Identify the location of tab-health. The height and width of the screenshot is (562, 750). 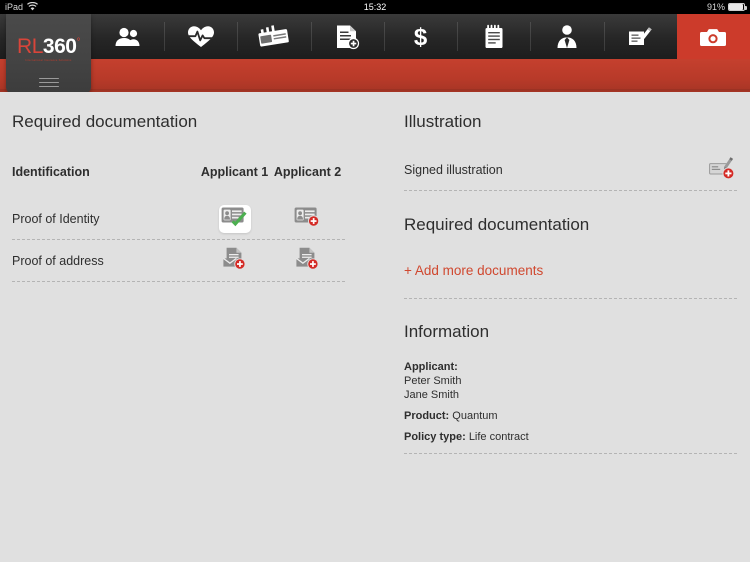
(200, 36).